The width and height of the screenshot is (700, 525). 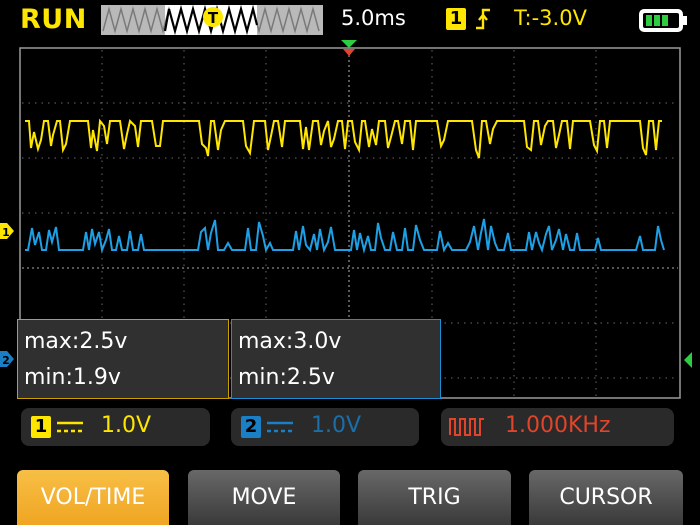 I want to click on ch2-min: min:2.5v, so click(x=286, y=377).